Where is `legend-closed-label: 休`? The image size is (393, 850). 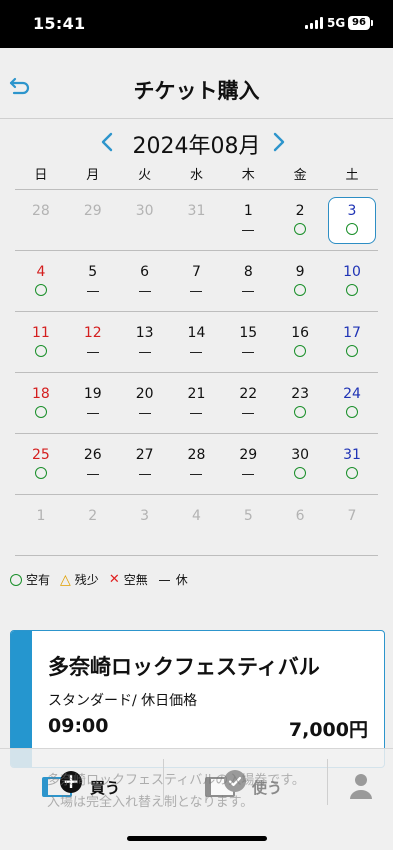
legend-closed-label: 休 is located at coordinates (181, 580).